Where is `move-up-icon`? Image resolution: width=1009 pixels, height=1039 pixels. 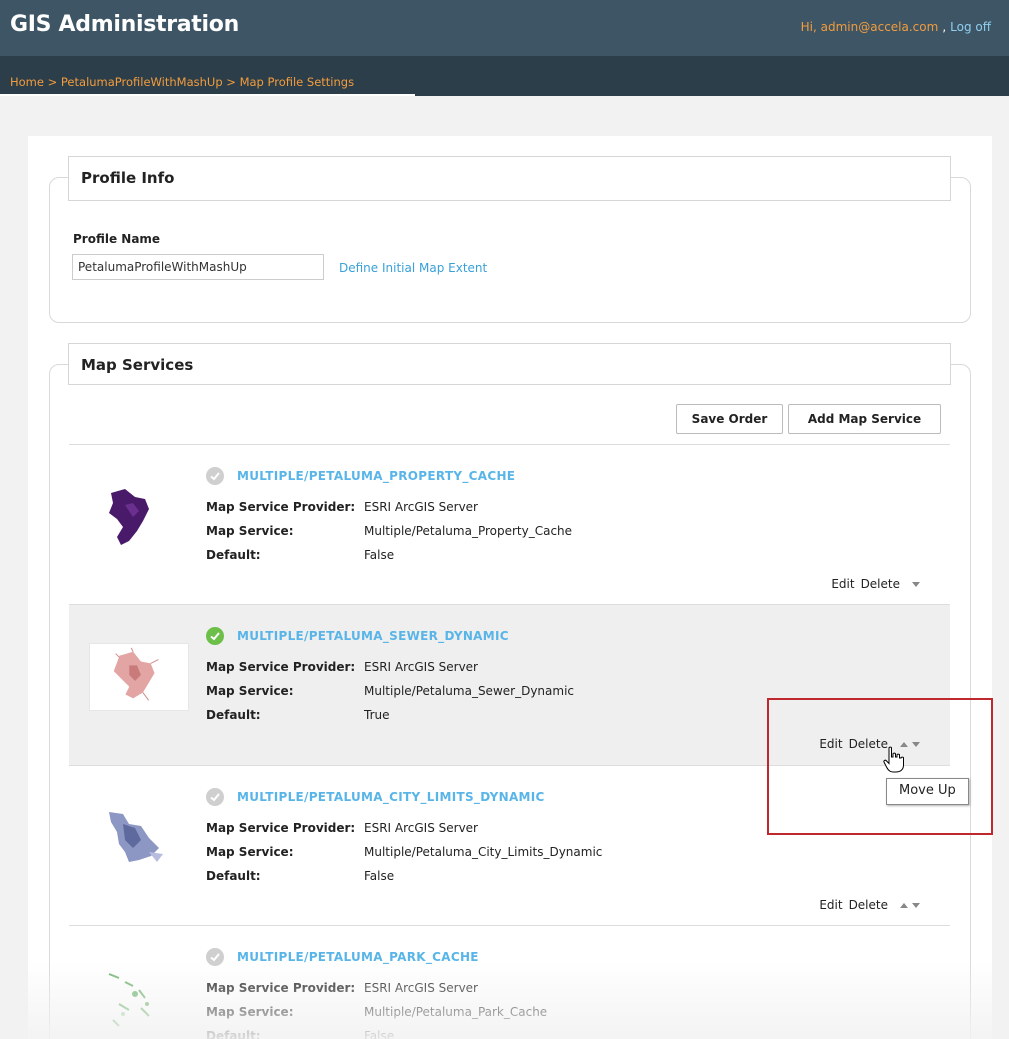
move-up-icon is located at coordinates (904, 905).